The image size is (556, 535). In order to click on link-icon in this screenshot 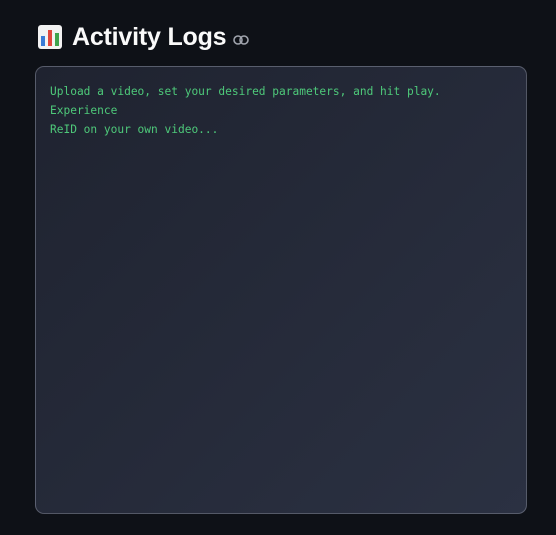, I will do `click(241, 39)`.